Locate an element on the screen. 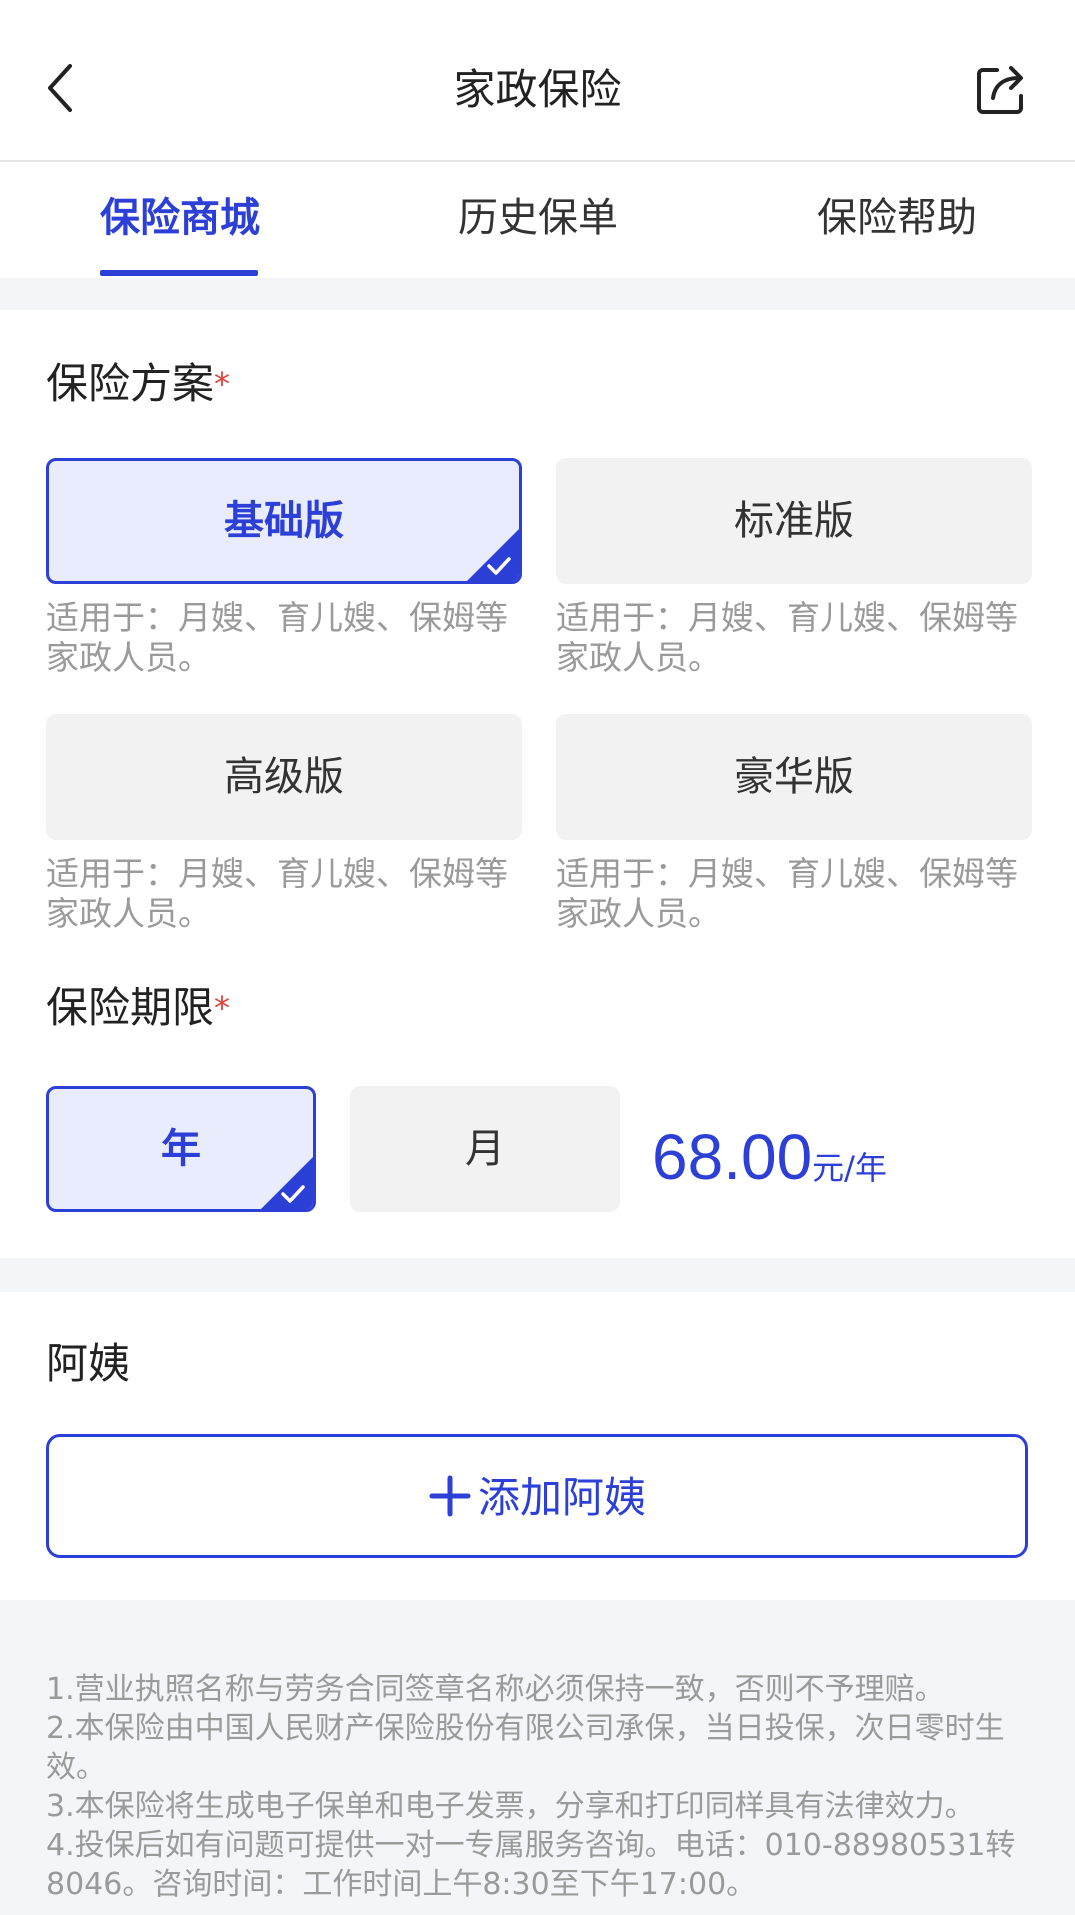 Image resolution: width=1075 pixels, height=1915 pixels. plan-section-title: 保险方案* is located at coordinates (138, 383).